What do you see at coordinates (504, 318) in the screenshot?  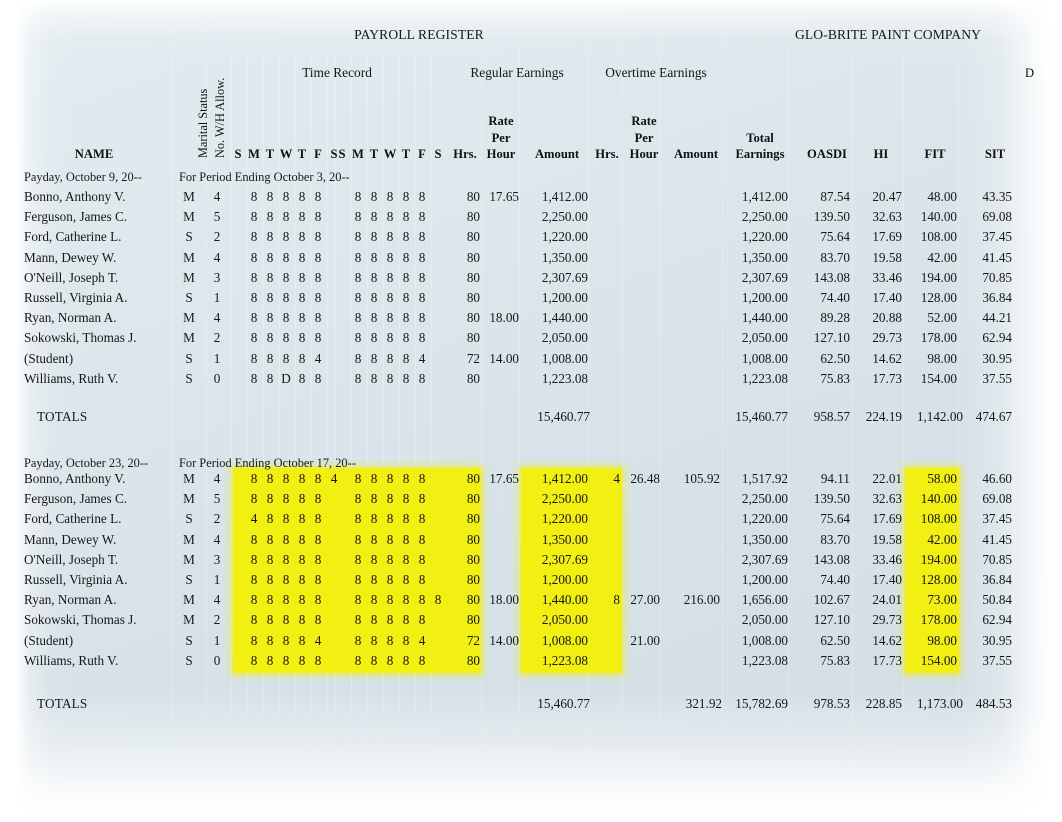 I see `rate-per-hour: 18.00` at bounding box center [504, 318].